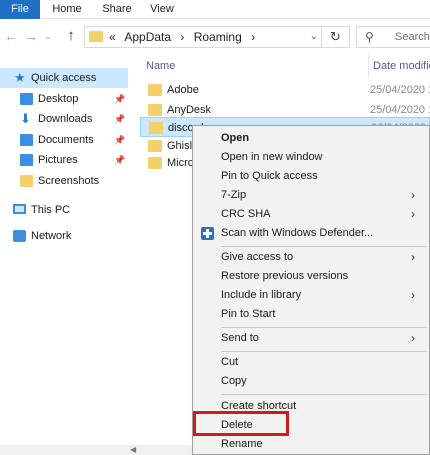  I want to click on file-name: Adobe, so click(183, 90).